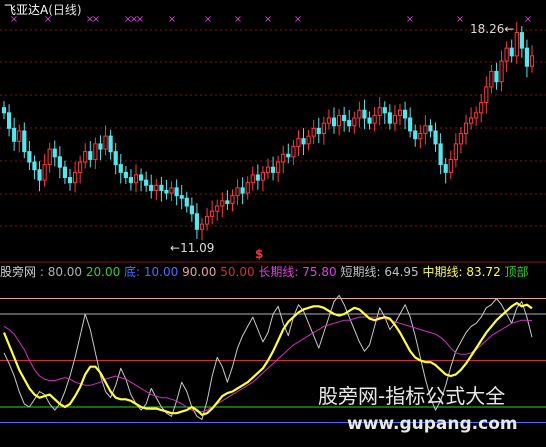  Describe the element at coordinates (377, 272) in the screenshot. I see `legend-item: 短期线: 64.95` at that location.